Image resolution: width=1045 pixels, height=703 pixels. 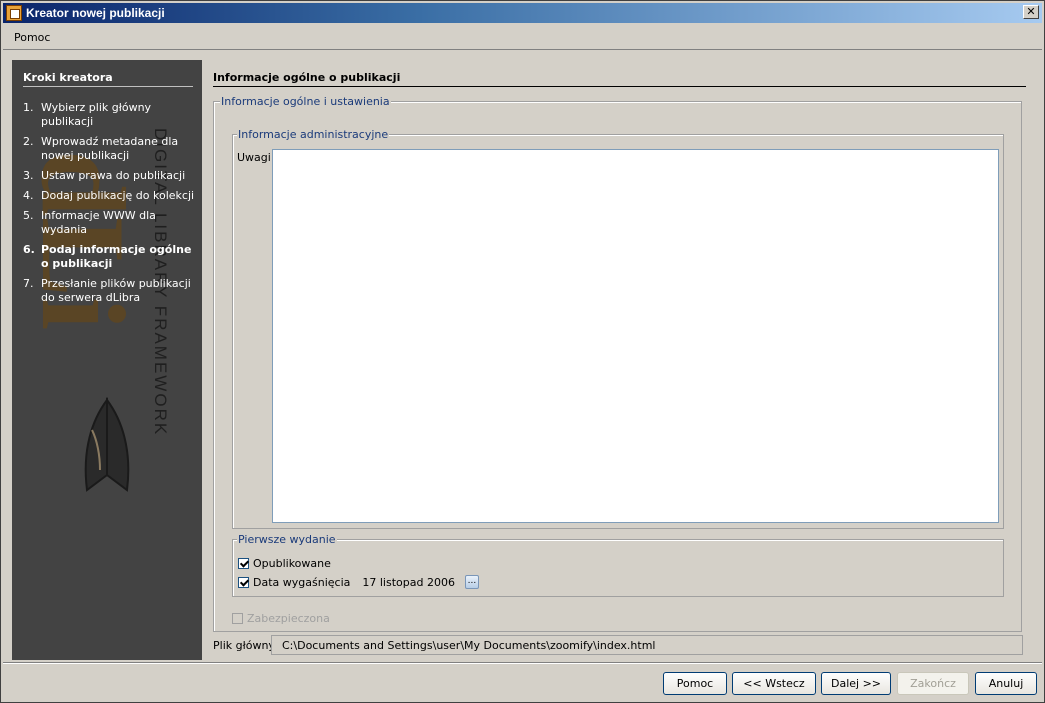 I want to click on secured-checkbox, so click(x=237, y=618).